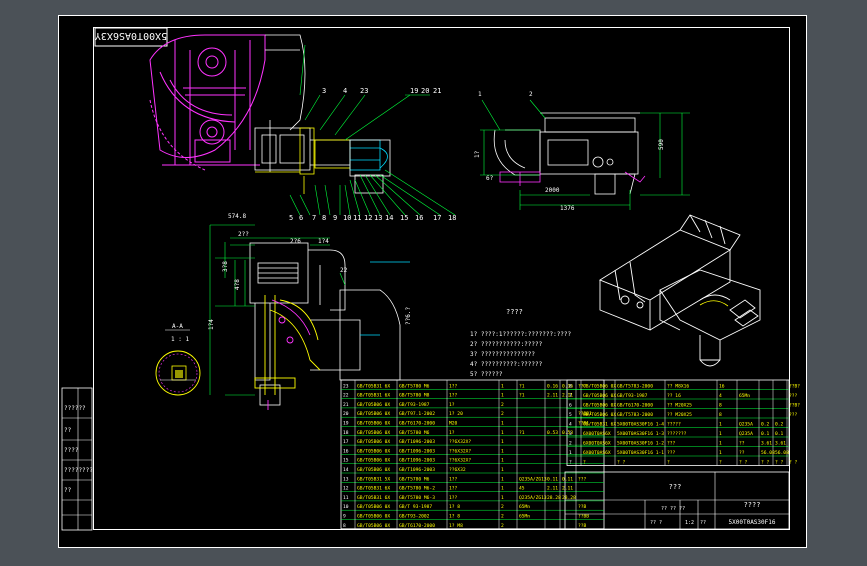  What do you see at coordinates (477, 154) in the screenshot?
I see `svg-text: 1?` at bounding box center [477, 154].